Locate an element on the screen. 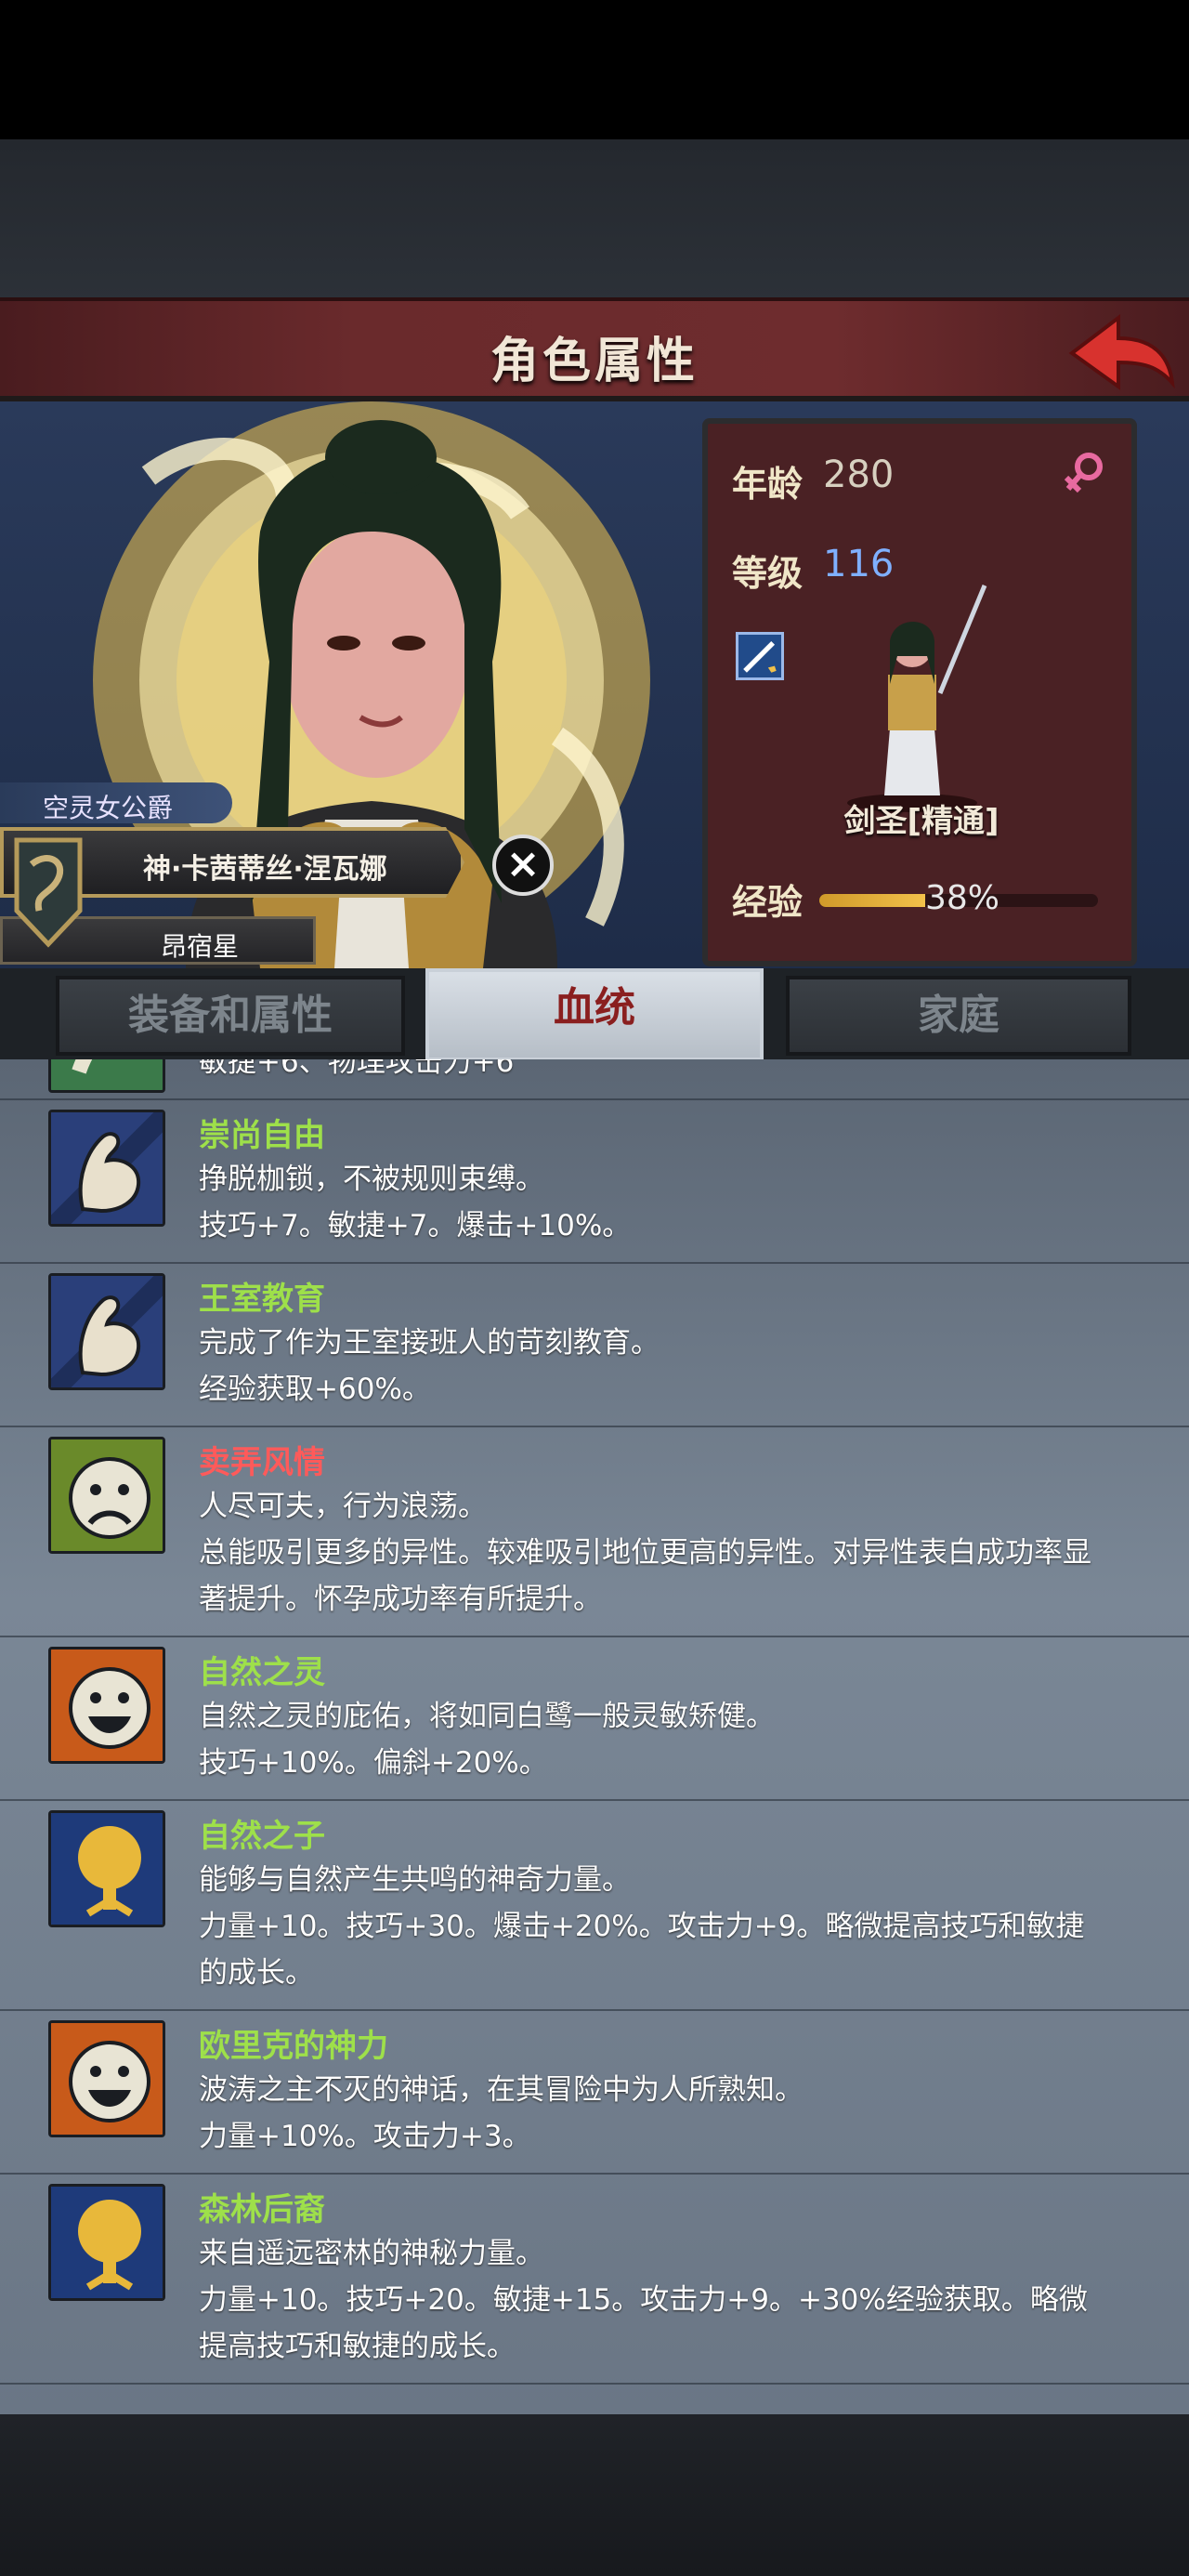 This screenshot has width=1189, height=2576. title-badge-label: 空灵女公爵 is located at coordinates (108, 808).